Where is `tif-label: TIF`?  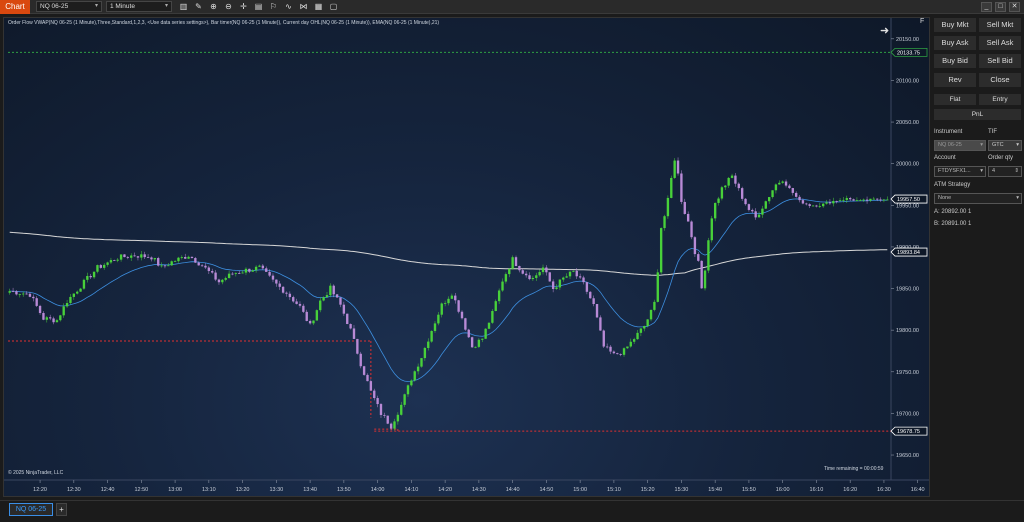 tif-label: TIF is located at coordinates (992, 132).